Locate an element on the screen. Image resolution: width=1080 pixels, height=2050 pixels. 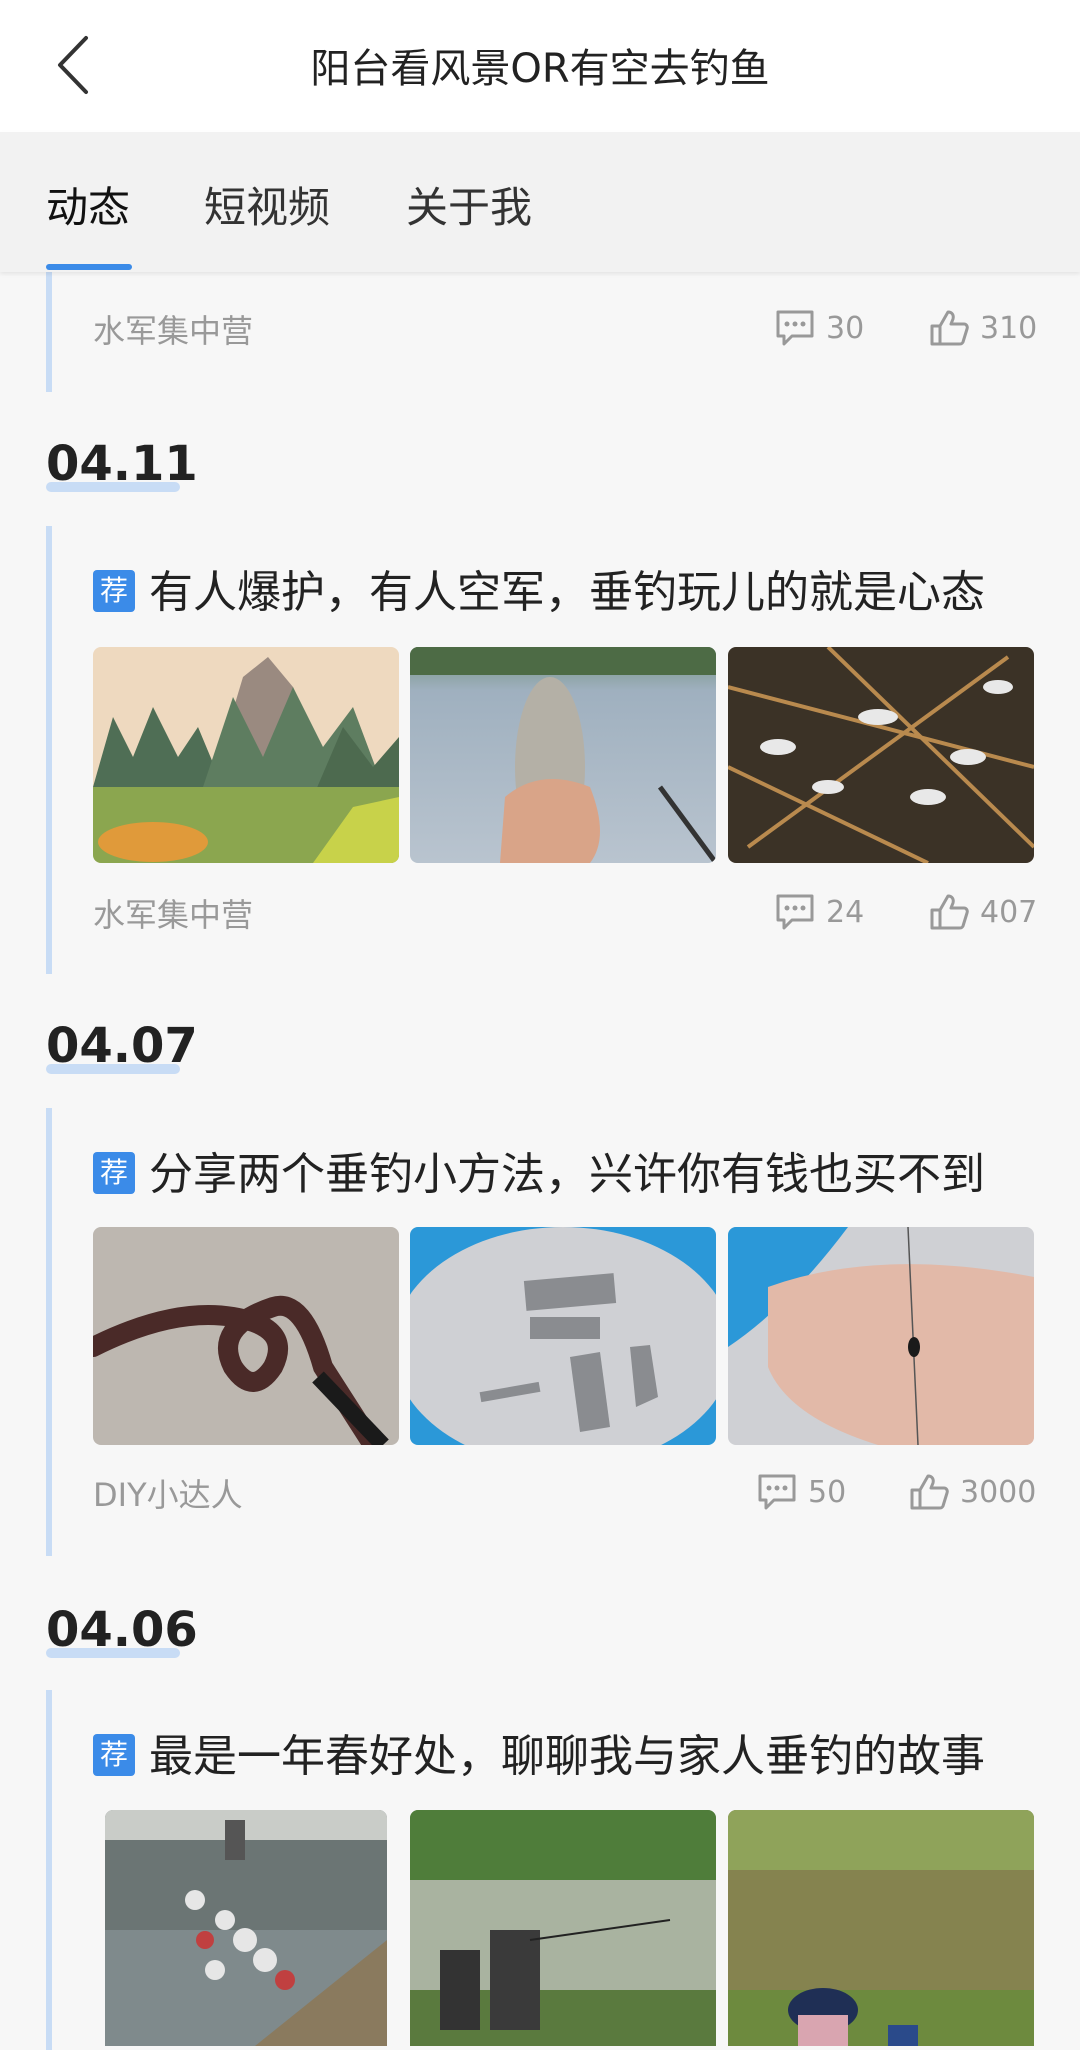
post-title: 荐最是一年春好处，聊聊我与家人垂钓的故事 is located at coordinates (539, 1752).